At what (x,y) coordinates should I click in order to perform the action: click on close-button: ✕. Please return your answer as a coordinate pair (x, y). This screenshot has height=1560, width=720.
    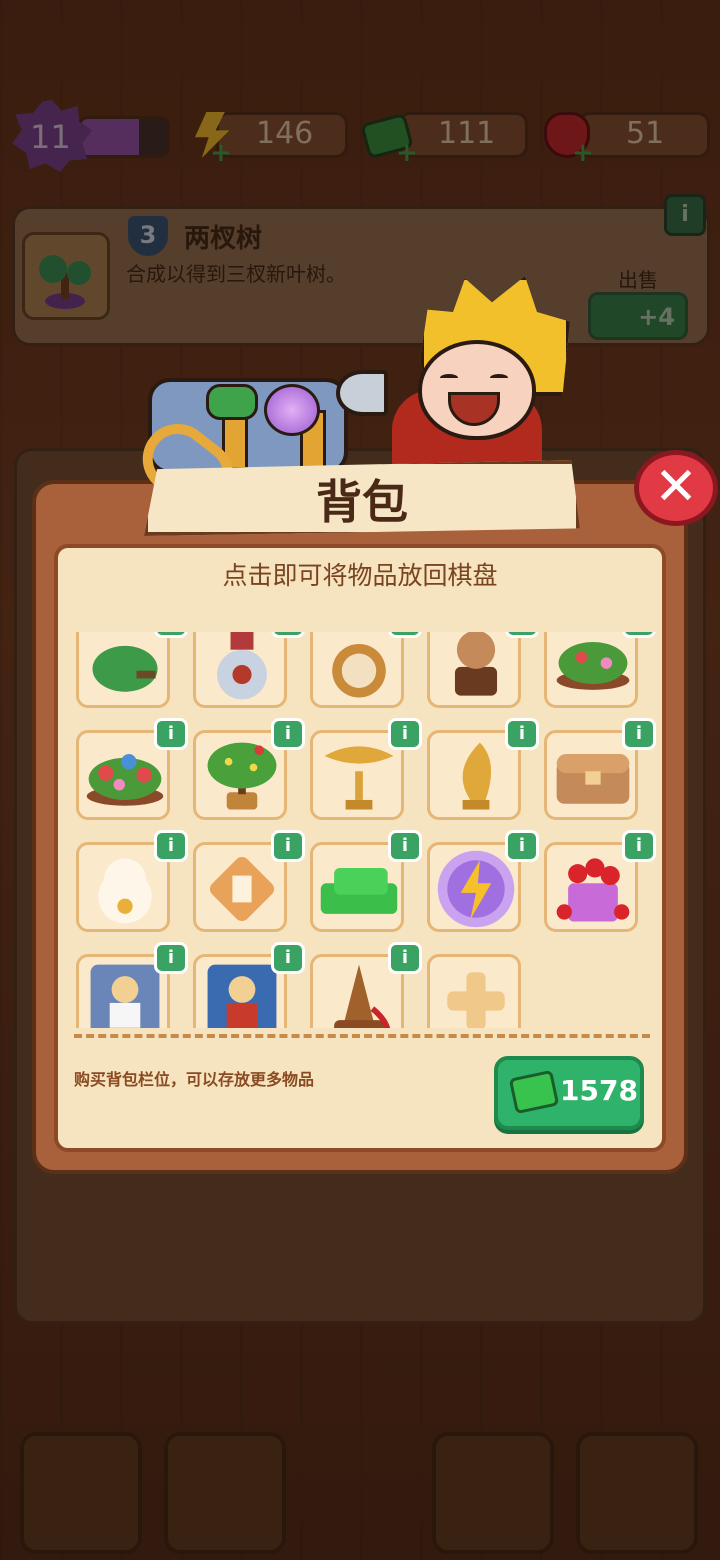
    Looking at the image, I should click on (676, 488).